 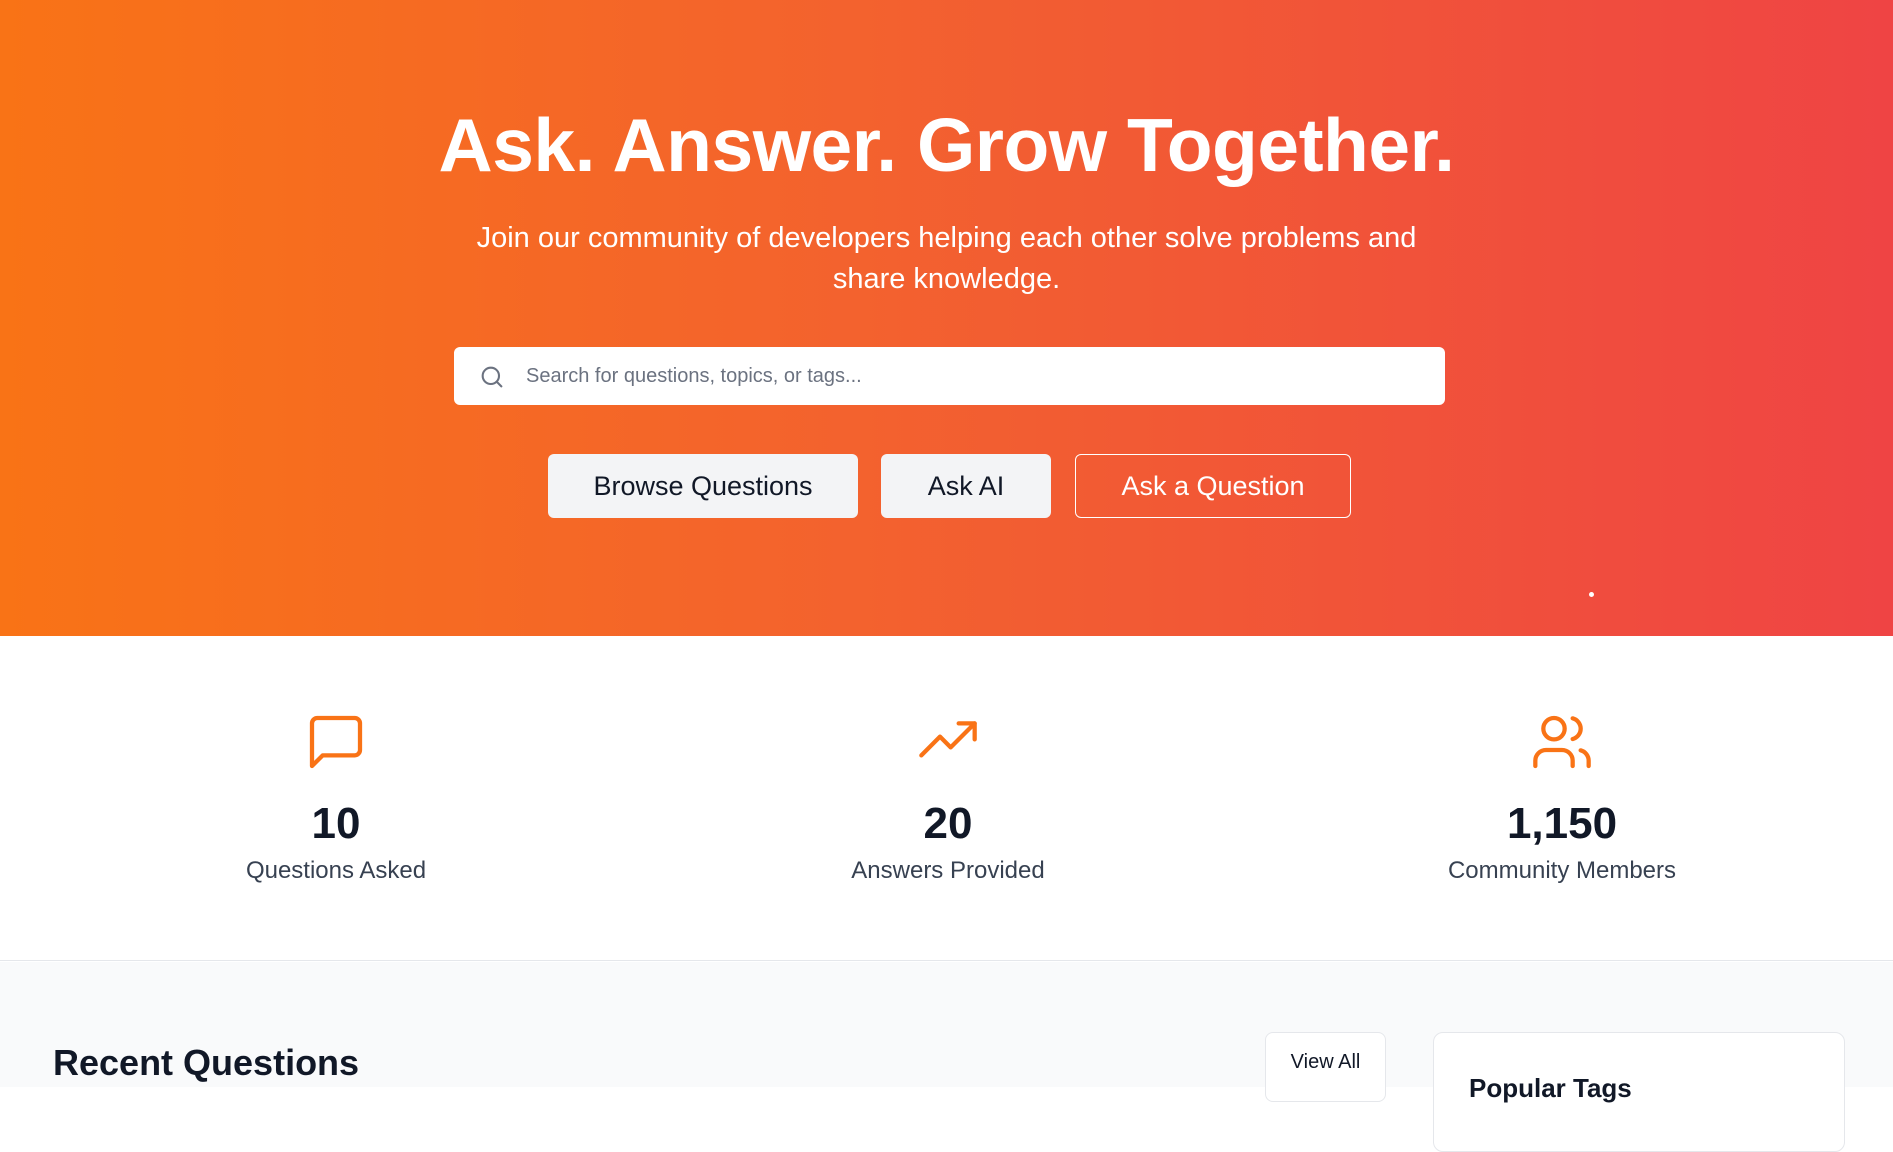 I want to click on trending-up-icon, so click(x=948, y=739).